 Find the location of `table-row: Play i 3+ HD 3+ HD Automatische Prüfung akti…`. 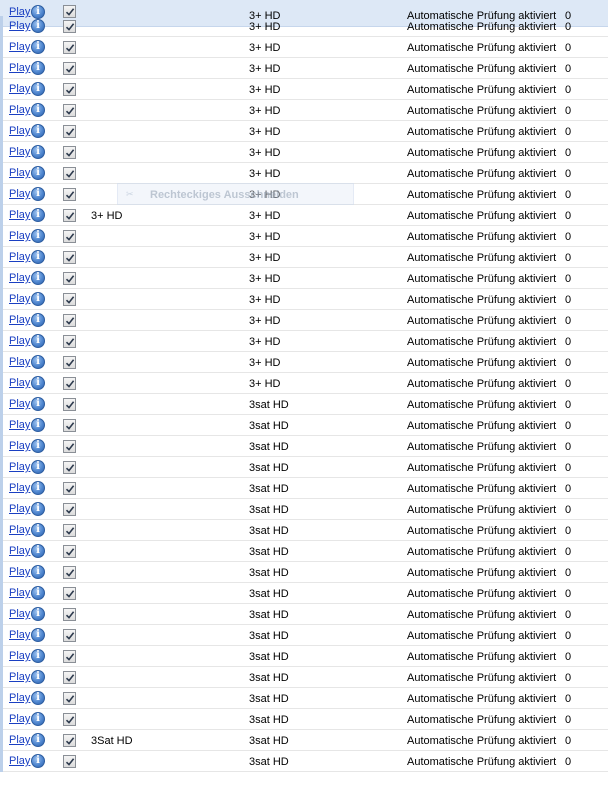

table-row: Play i 3+ HD 3+ HD Automatische Prüfung akti… is located at coordinates (304, 215).